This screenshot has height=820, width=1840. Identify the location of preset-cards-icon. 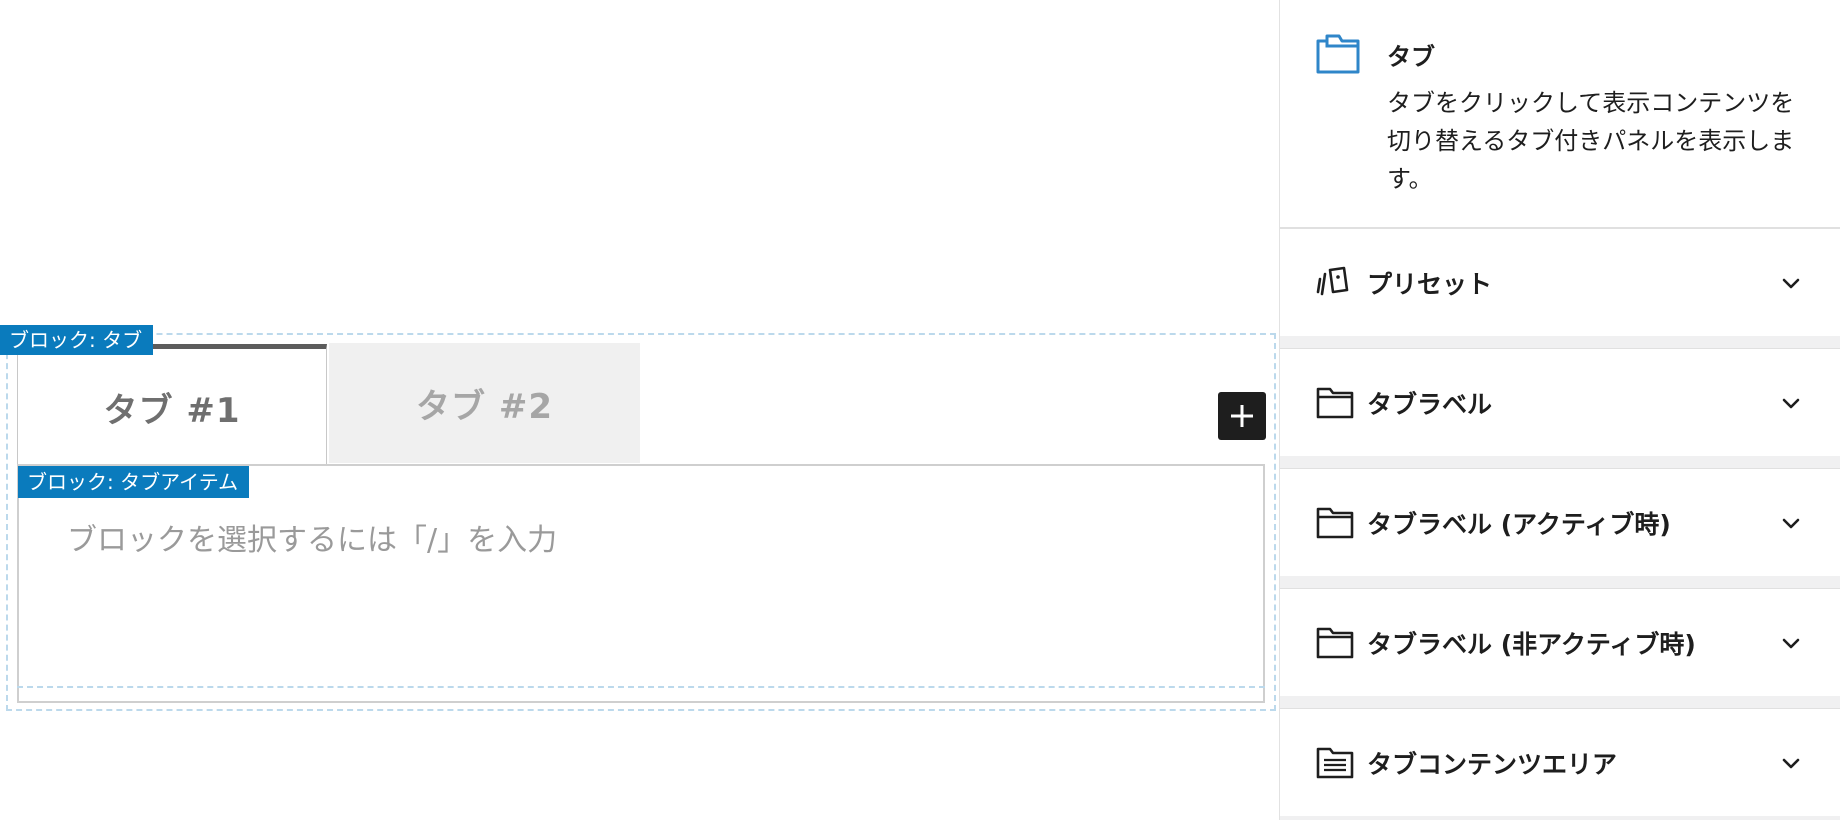
(1332, 281).